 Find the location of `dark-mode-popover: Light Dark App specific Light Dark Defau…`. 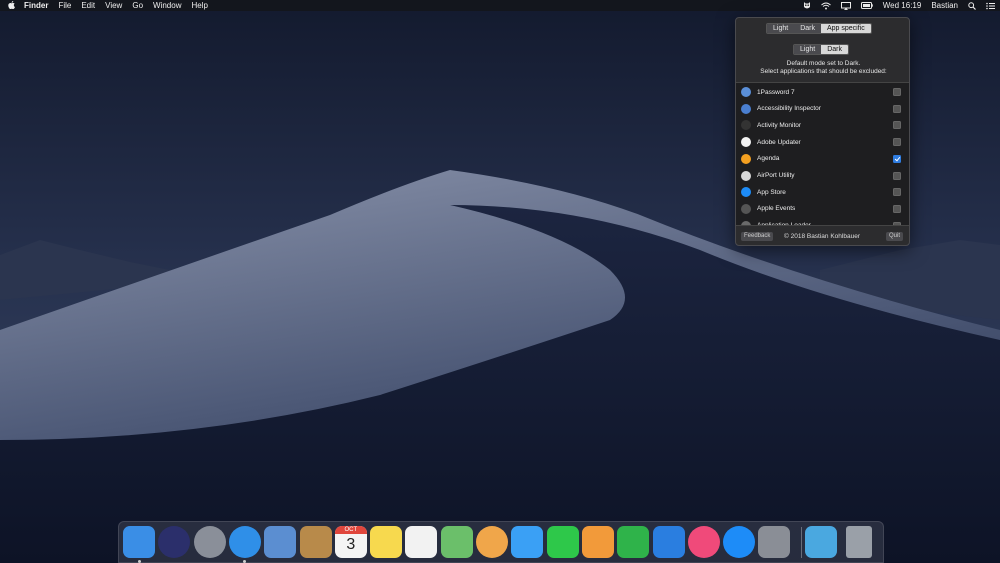

dark-mode-popover: Light Dark App specific Light Dark Defau… is located at coordinates (822, 131).